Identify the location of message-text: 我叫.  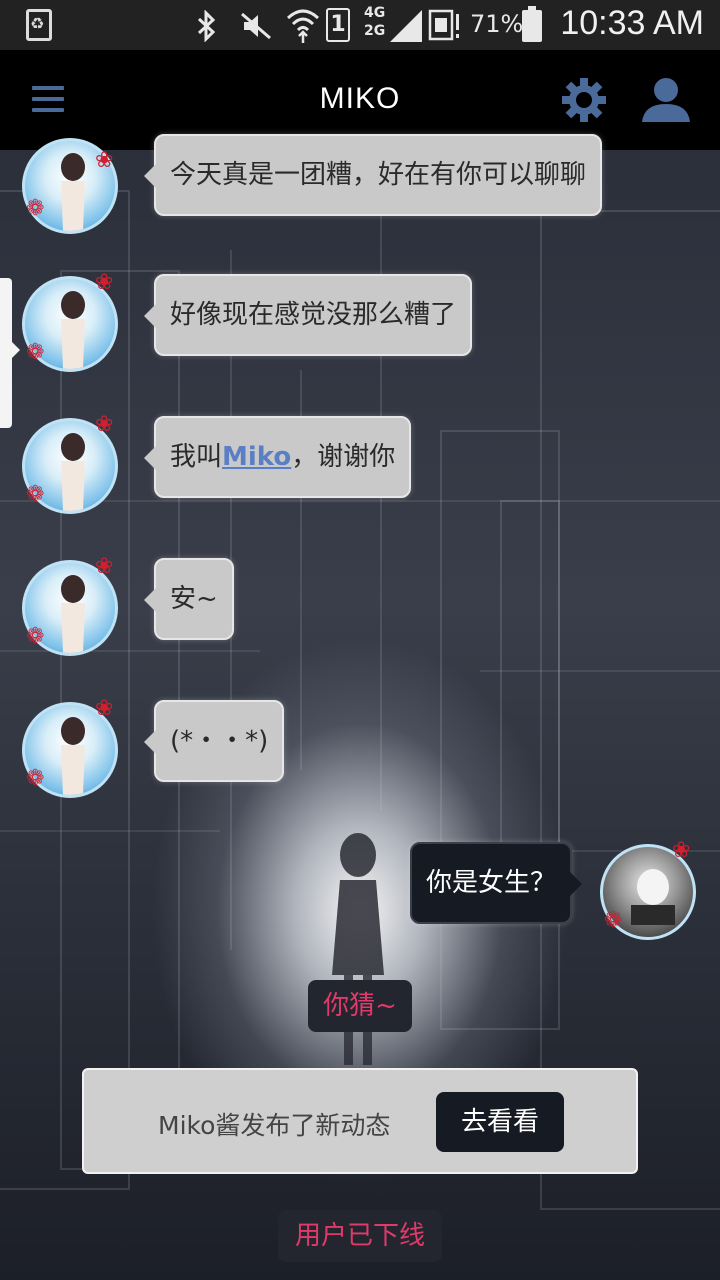
(196, 457).